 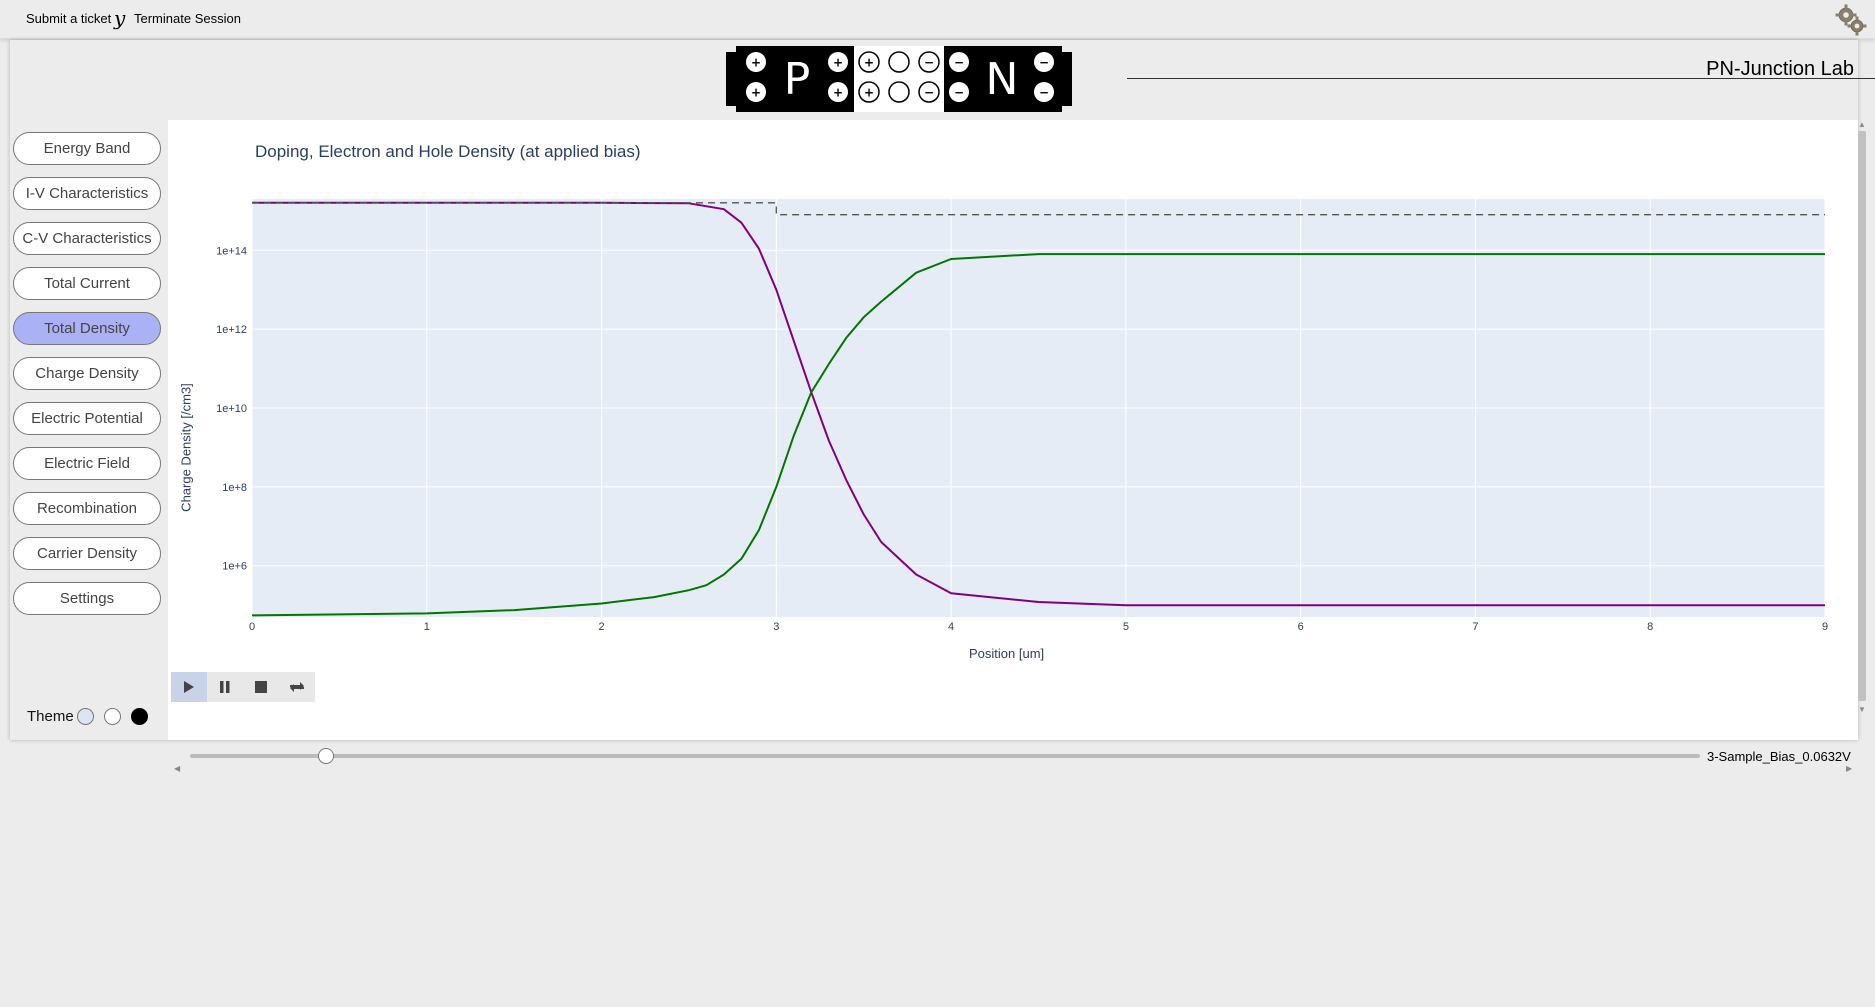 I want to click on scrollbar-thumb, so click(x=1862, y=416).